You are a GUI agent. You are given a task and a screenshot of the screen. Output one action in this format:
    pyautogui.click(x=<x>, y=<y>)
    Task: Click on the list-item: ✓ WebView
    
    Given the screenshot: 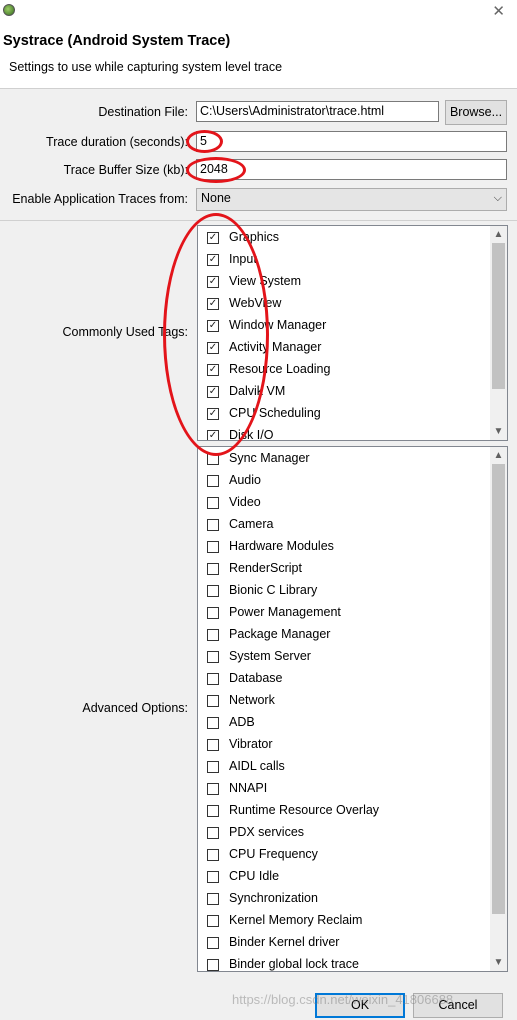 What is the action you would take?
    pyautogui.click(x=344, y=304)
    